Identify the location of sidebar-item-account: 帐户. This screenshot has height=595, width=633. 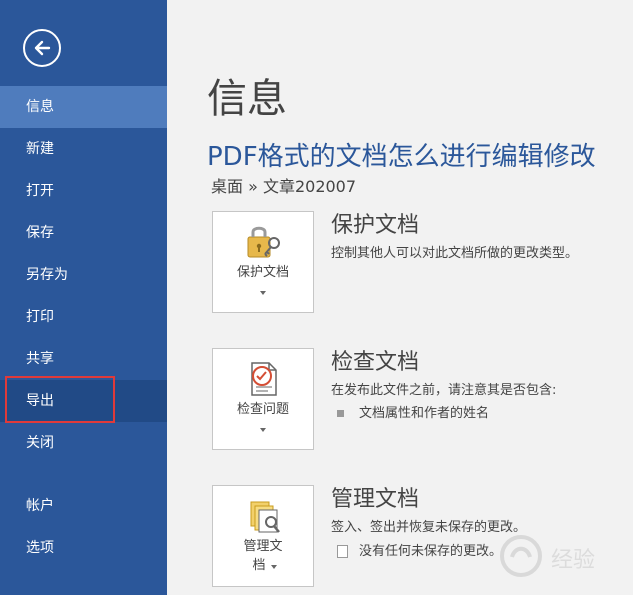
(83, 506).